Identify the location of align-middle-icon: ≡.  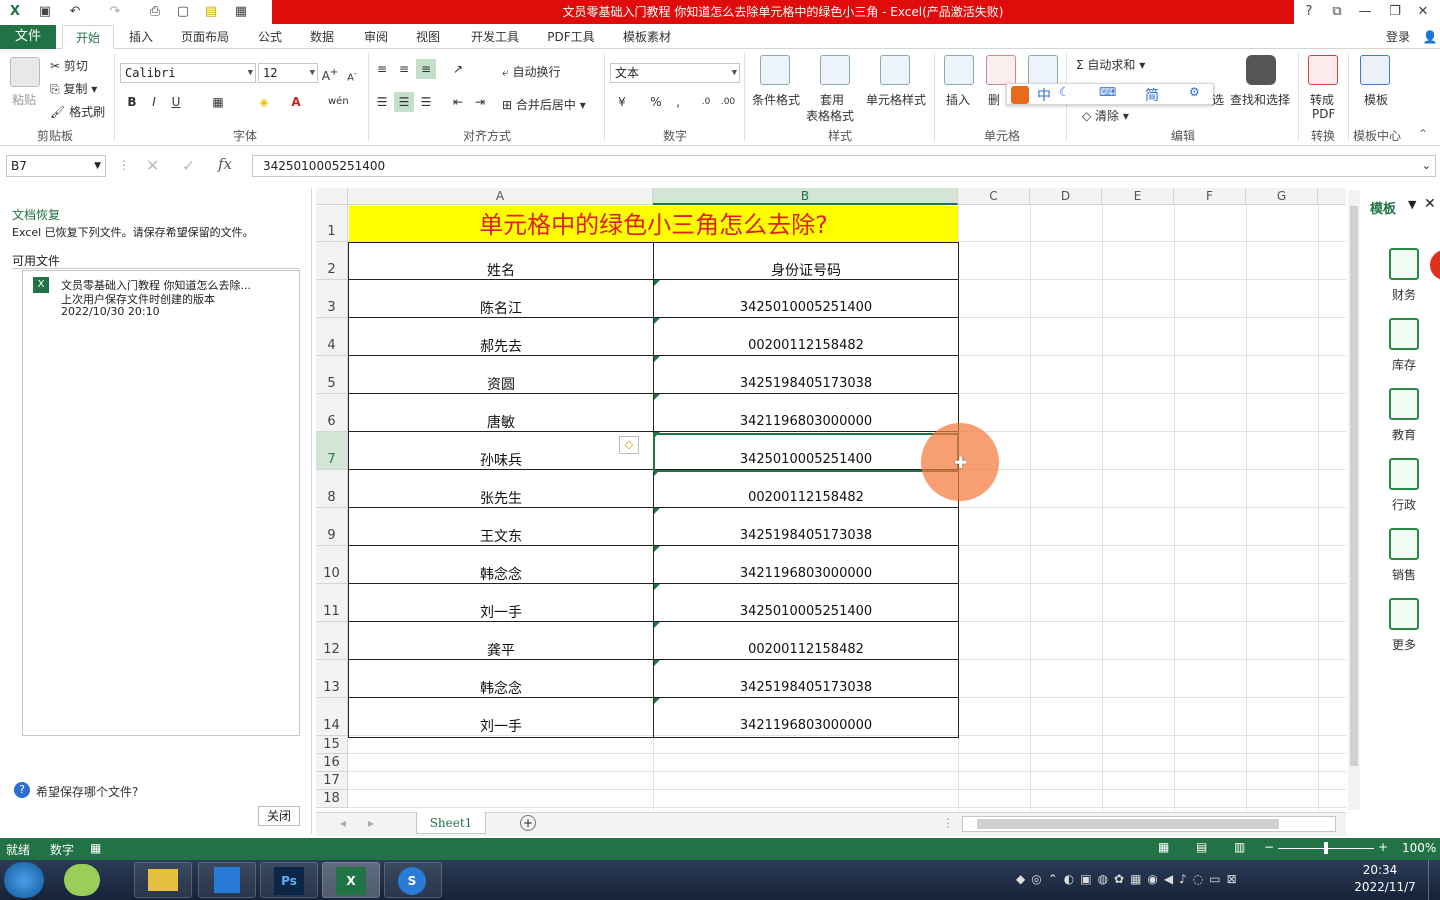
(404, 69).